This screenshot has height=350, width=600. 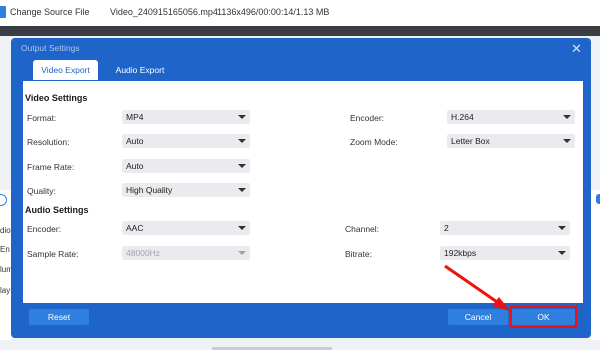 I want to click on annotation-highlight-box, so click(x=543, y=317).